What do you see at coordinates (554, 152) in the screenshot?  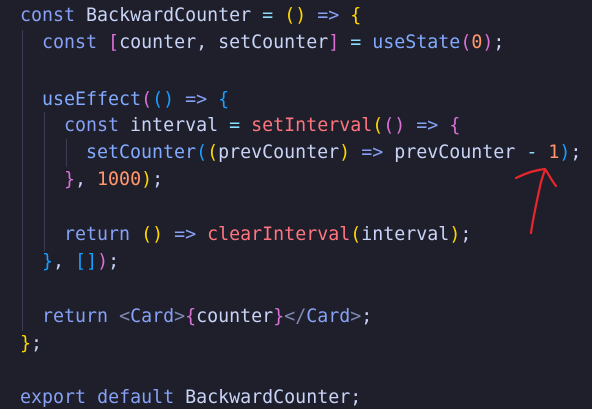 I see `number-literal: 1` at bounding box center [554, 152].